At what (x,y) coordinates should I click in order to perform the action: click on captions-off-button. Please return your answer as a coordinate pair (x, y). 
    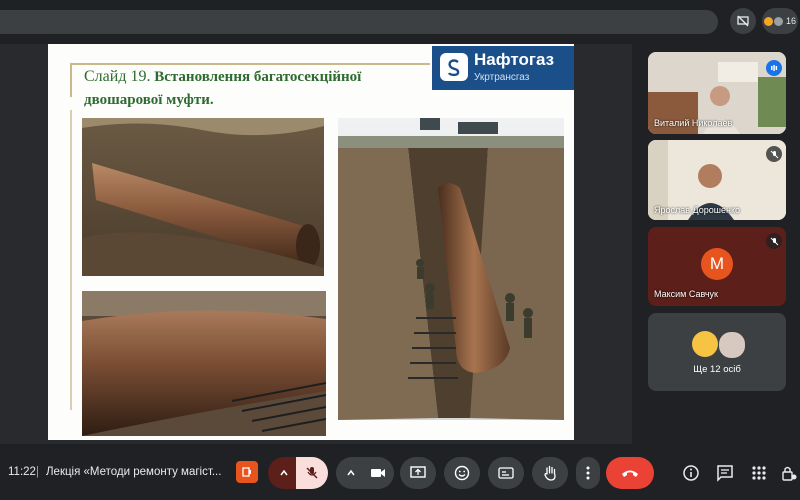
    Looking at the image, I should click on (743, 21).